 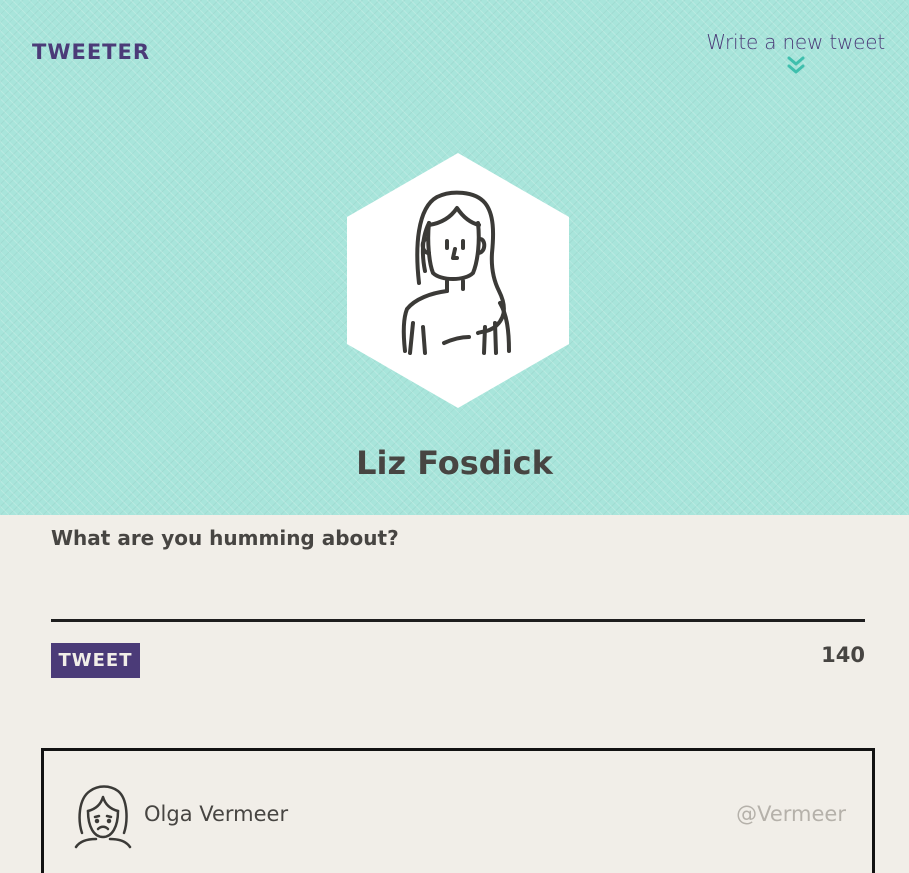 What do you see at coordinates (458, 591) in the screenshot?
I see `tweet-input` at bounding box center [458, 591].